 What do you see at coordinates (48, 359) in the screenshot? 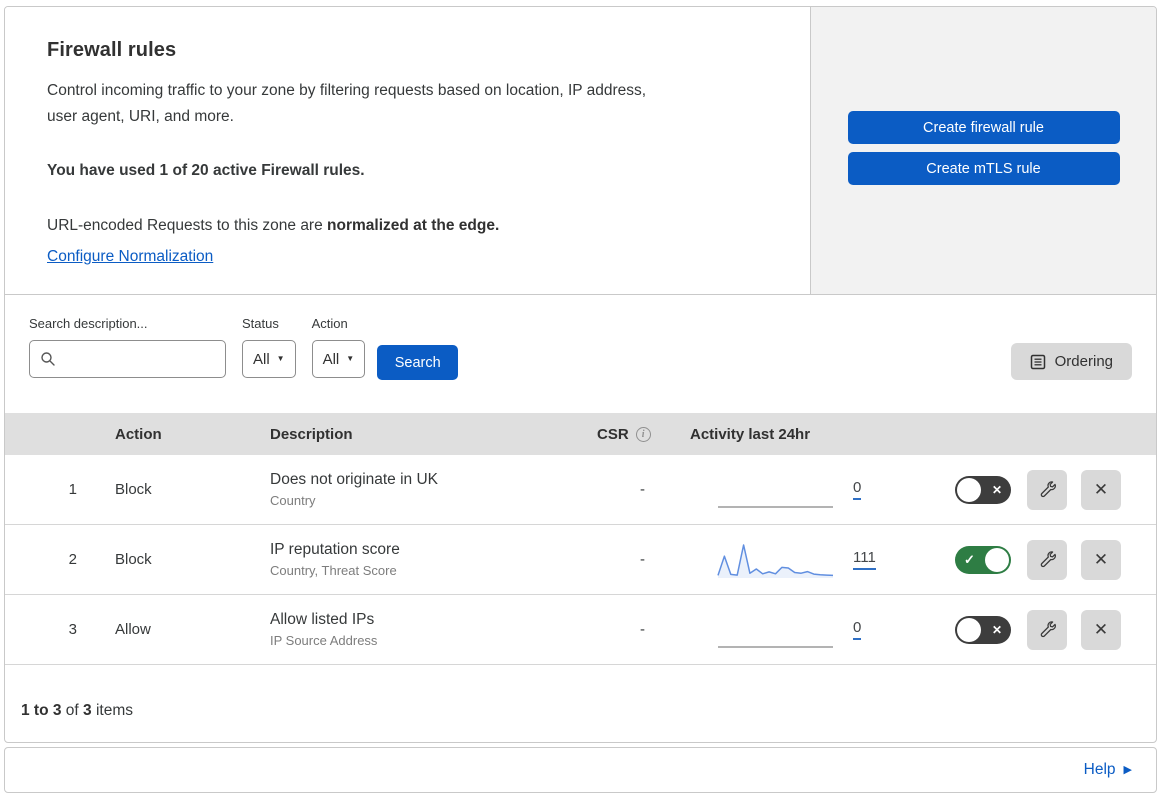
I see `search-icon` at bounding box center [48, 359].